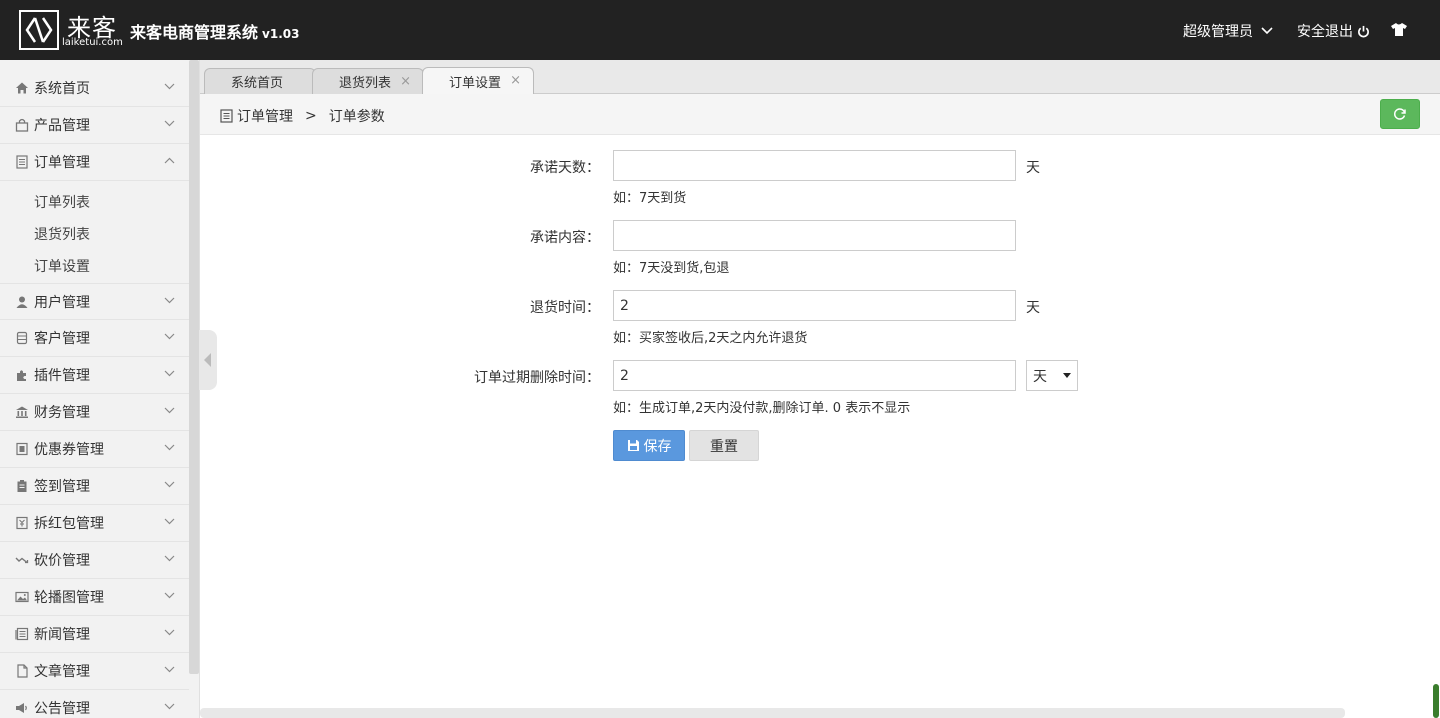 The image size is (1440, 718). What do you see at coordinates (265, 116) in the screenshot?
I see `breadcrumb-parent: 订单管理` at bounding box center [265, 116].